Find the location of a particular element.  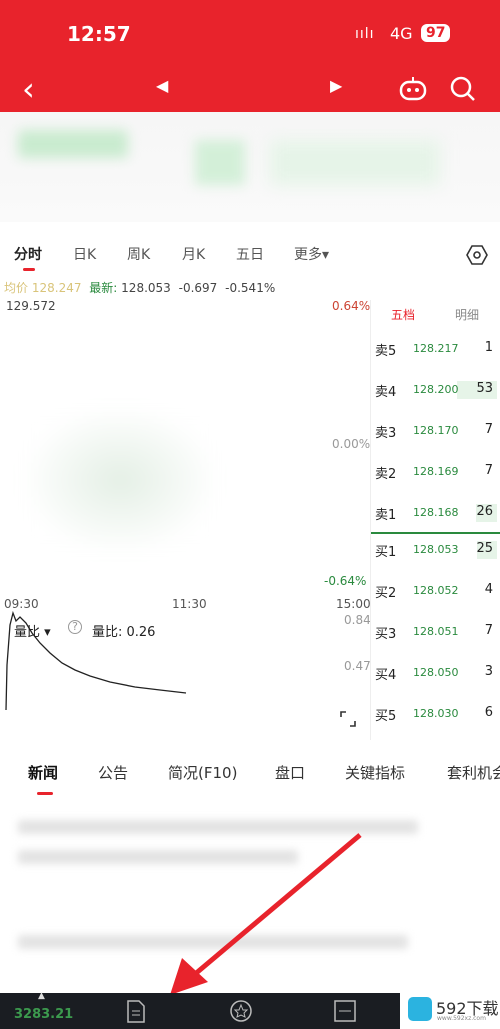

blurred-chart is located at coordinates (120, 480).